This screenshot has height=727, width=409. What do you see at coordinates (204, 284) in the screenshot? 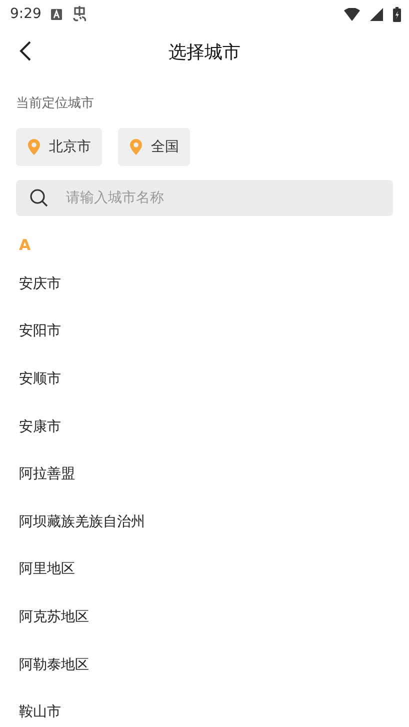
I see `city-item: 安庆市` at bounding box center [204, 284].